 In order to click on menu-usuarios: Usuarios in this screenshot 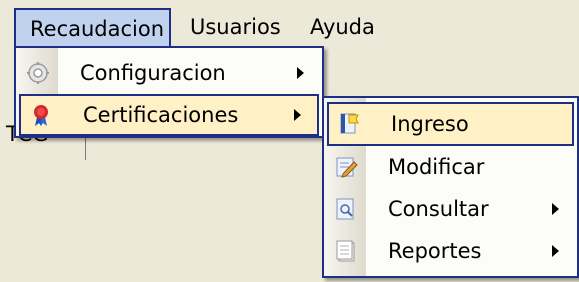, I will do `click(235, 27)`.